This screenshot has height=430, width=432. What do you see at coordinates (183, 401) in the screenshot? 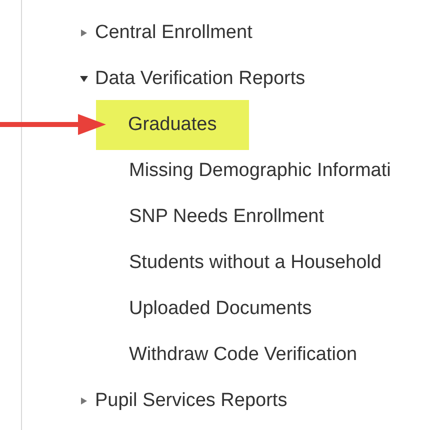
I see `tree-node: Pupil Services Reports` at bounding box center [183, 401].